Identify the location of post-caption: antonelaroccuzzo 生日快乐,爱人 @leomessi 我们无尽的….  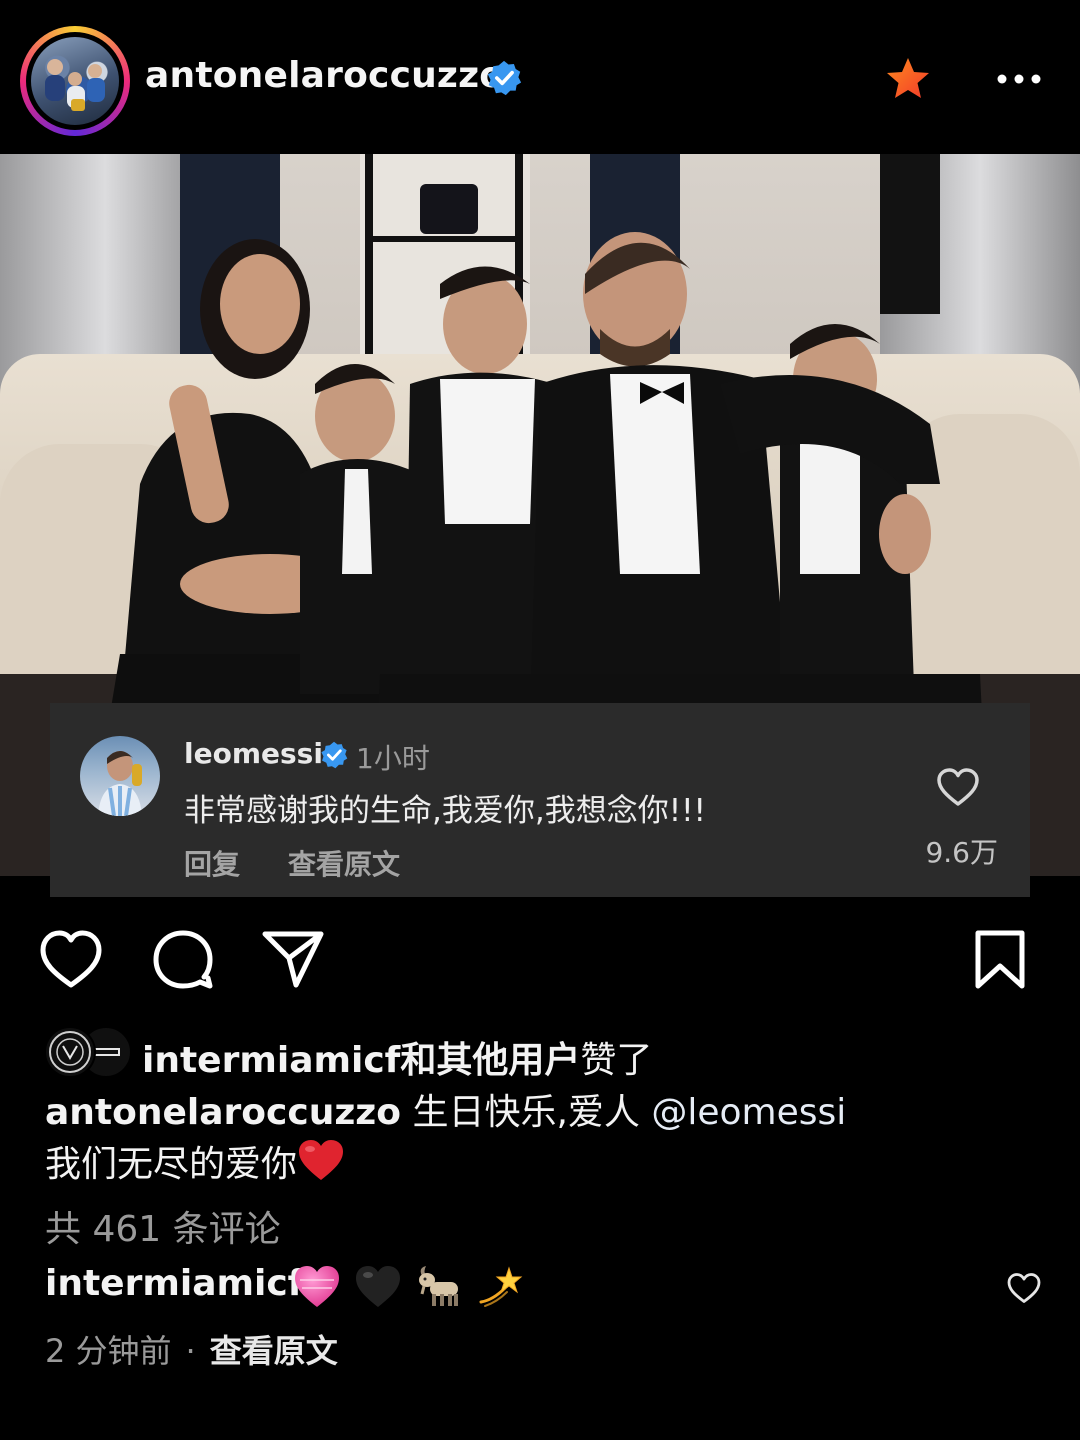
(545, 1139).